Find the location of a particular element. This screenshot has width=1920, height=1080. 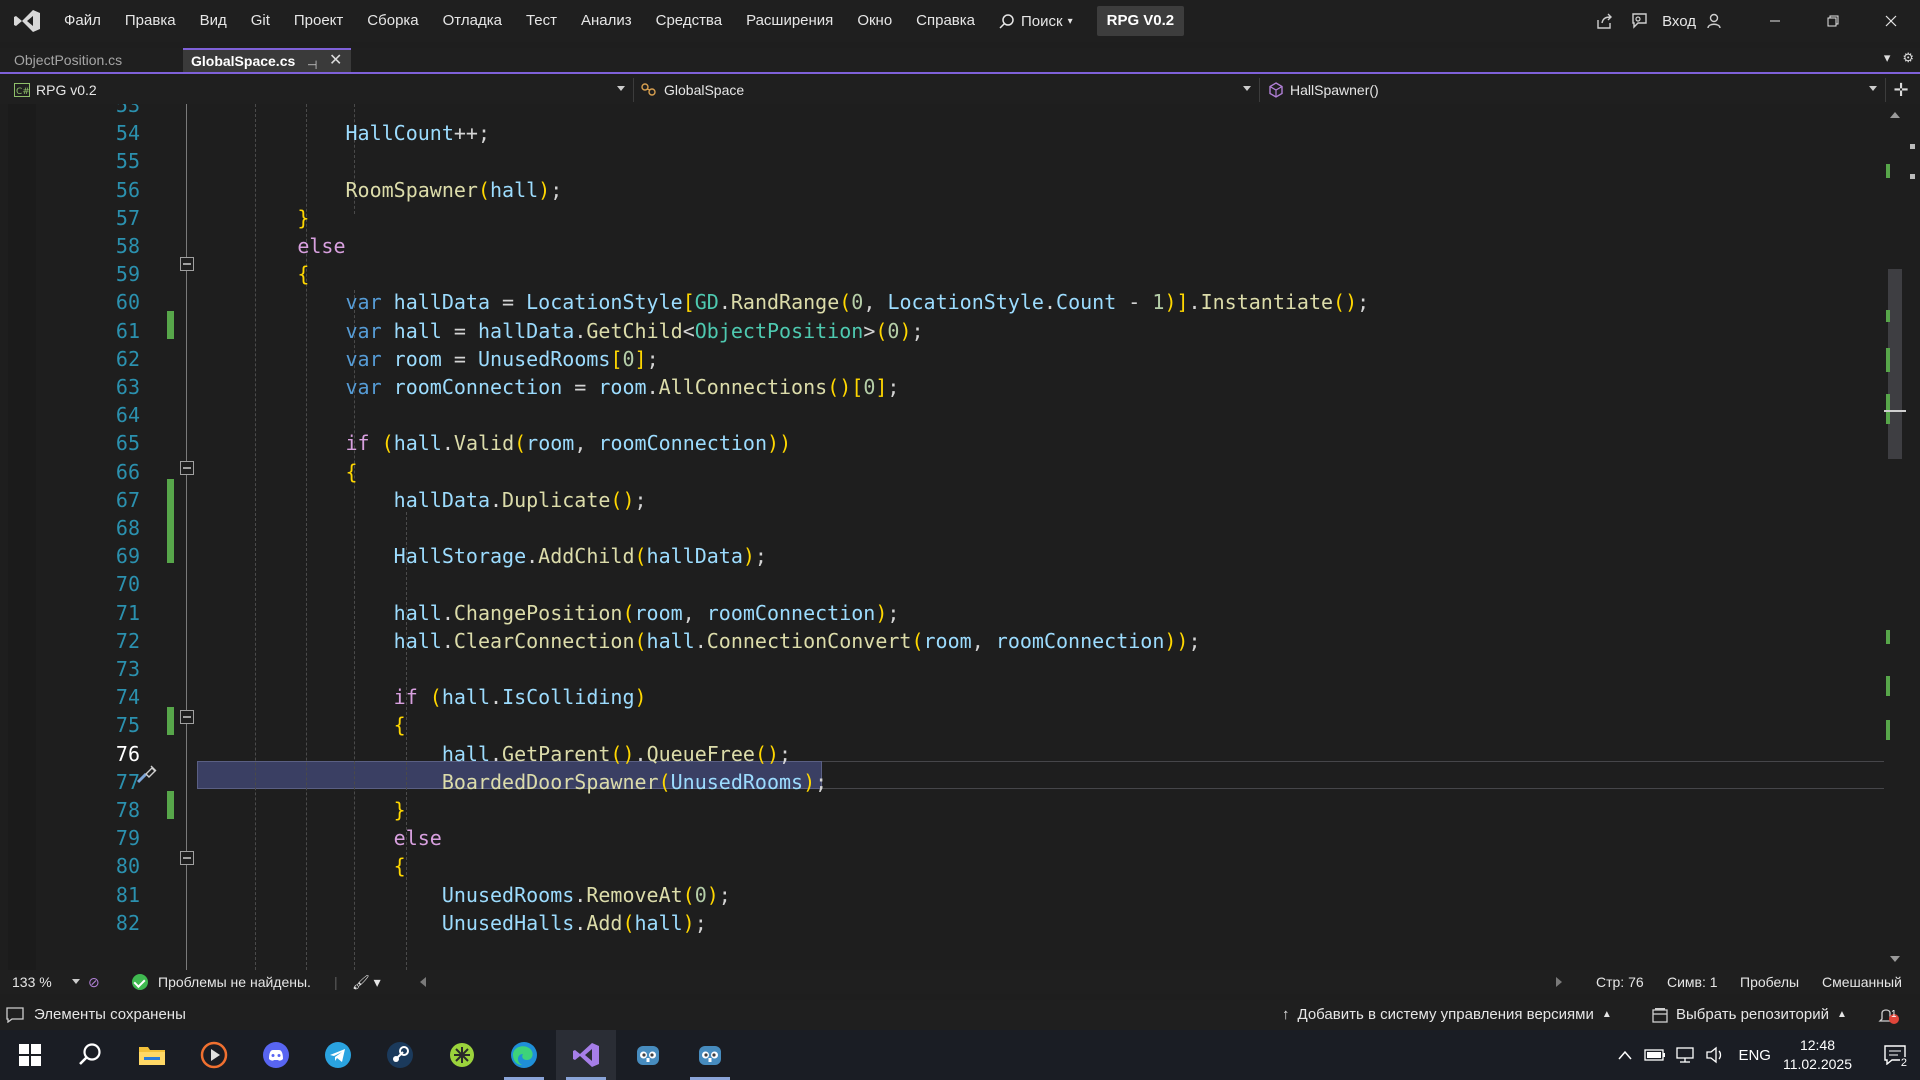

code-line: 59 { is located at coordinates (949, 274).